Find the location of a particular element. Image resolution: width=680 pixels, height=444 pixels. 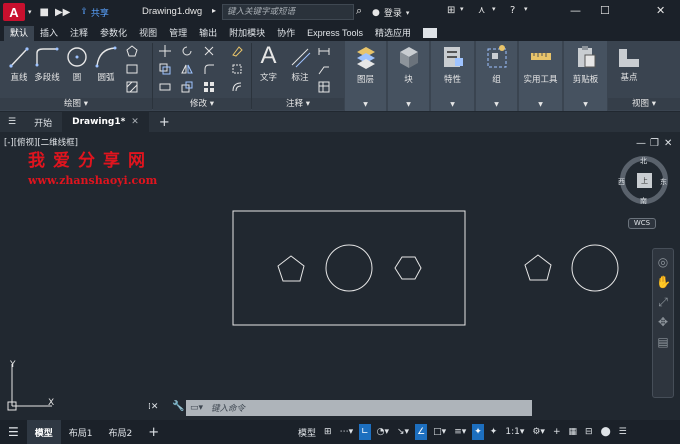

base-point-button: 基点 is located at coordinates (629, 64).